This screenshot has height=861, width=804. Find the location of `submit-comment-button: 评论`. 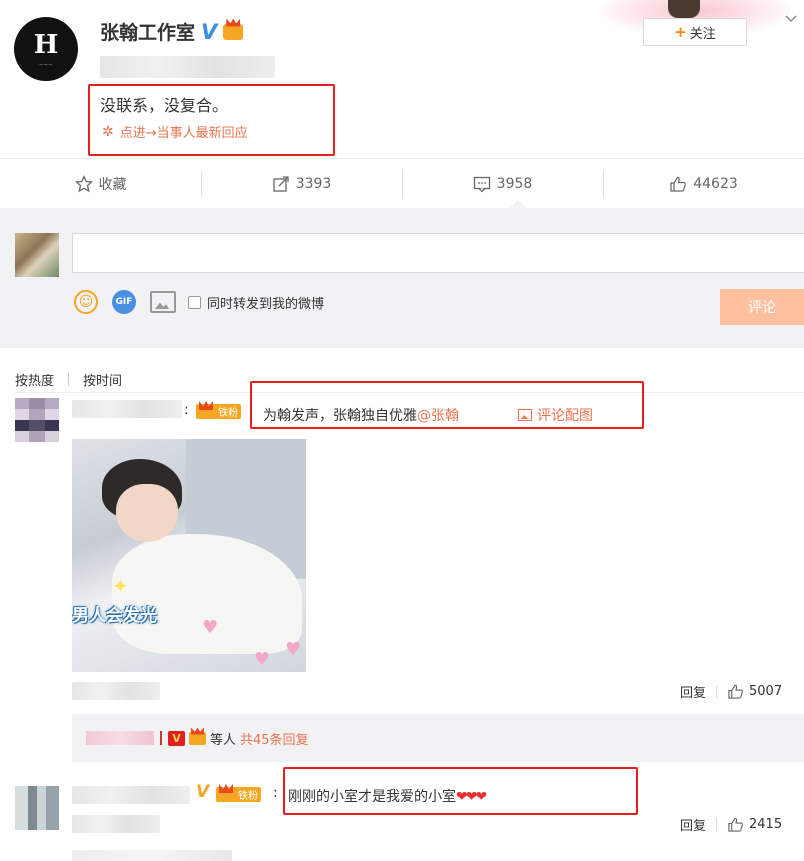

submit-comment-button: 评论 is located at coordinates (762, 307).